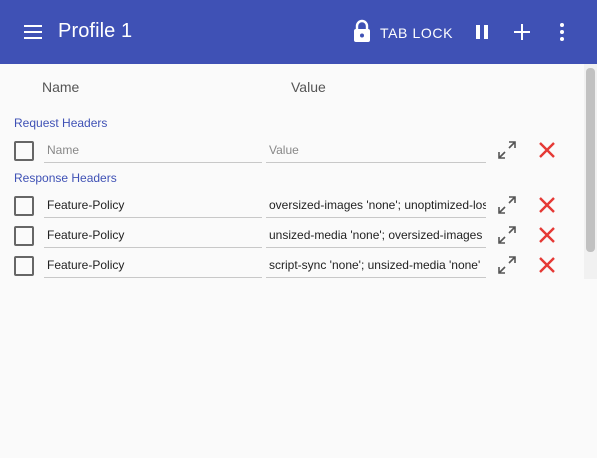 The height and width of the screenshot is (458, 597). I want to click on pause-icon, so click(482, 32).